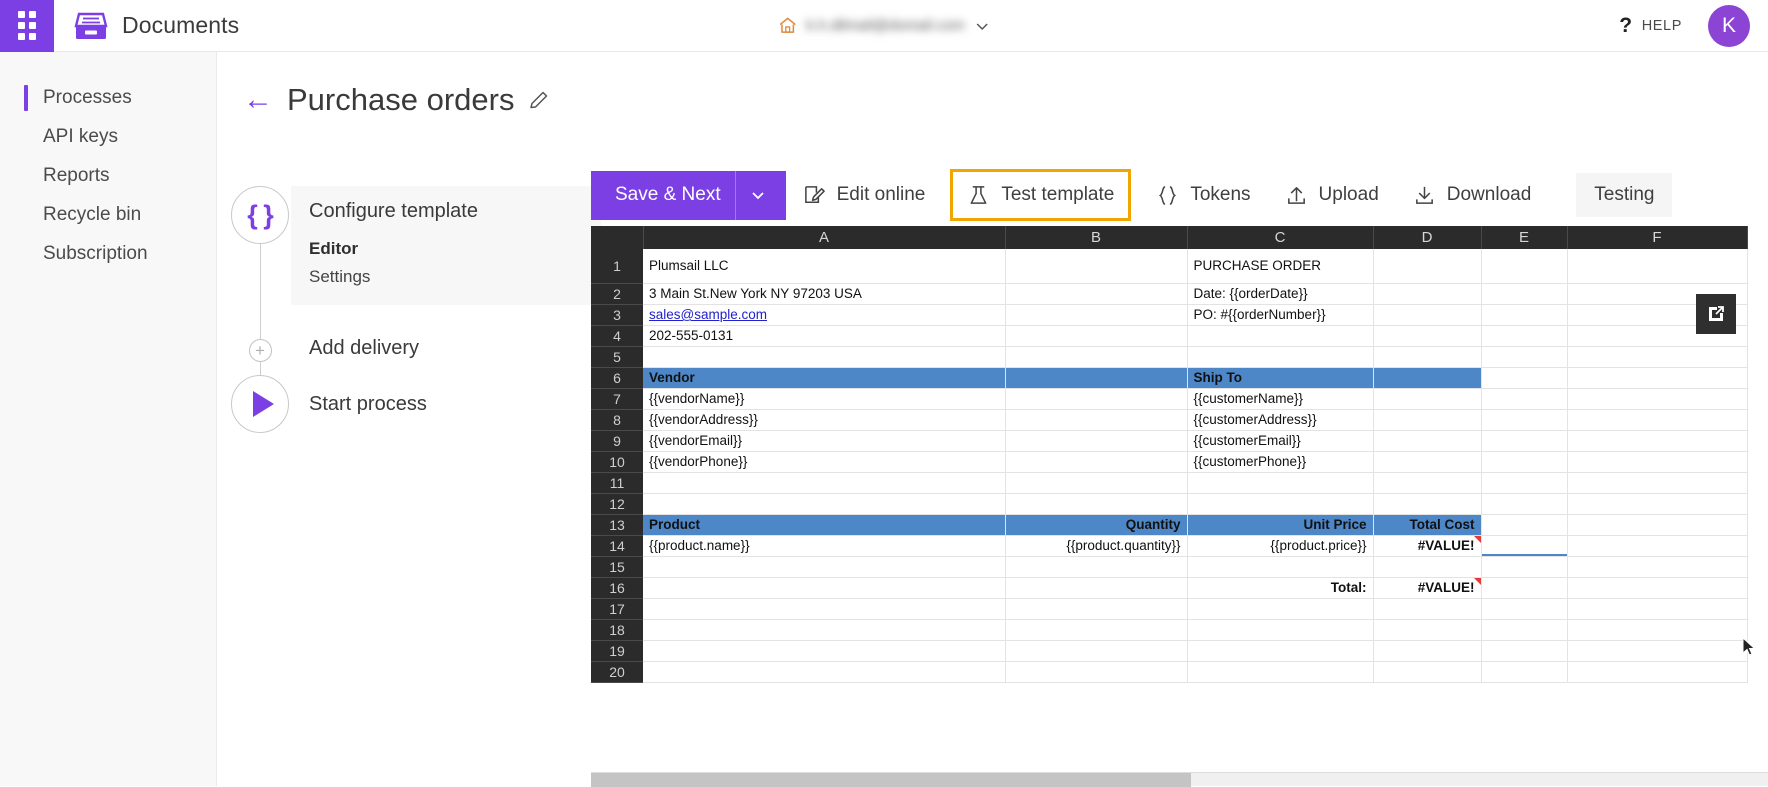  What do you see at coordinates (415, 275) in the screenshot?
I see `step-configure-template: { } Configure template Editor Settings` at bounding box center [415, 275].